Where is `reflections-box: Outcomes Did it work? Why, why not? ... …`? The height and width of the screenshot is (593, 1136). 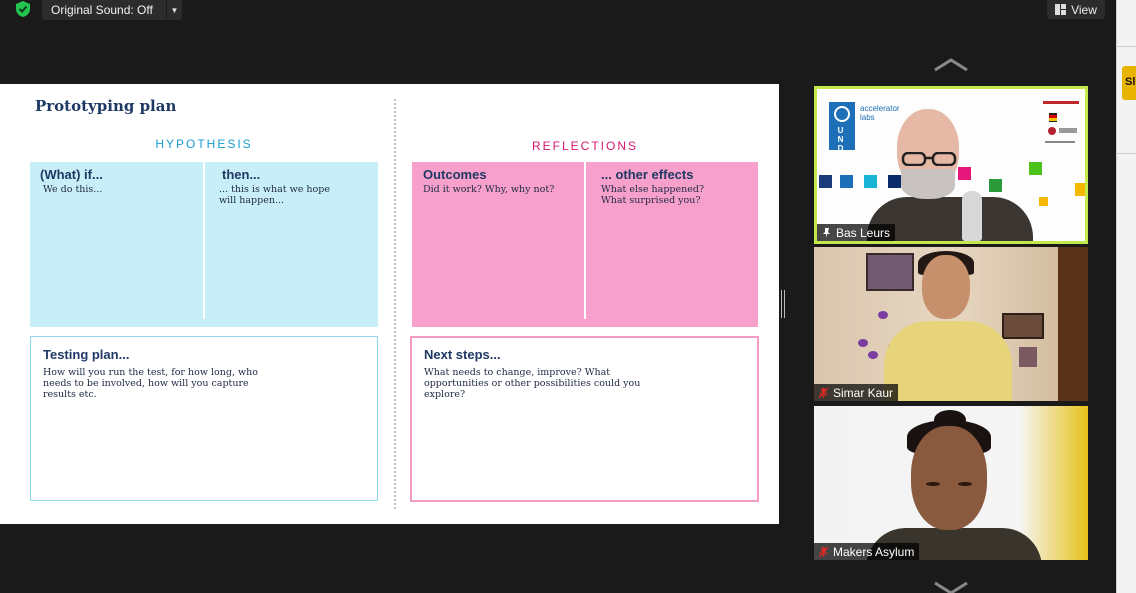
reflections-box: Outcomes Did it work? Why, why not? ... … is located at coordinates (585, 244).